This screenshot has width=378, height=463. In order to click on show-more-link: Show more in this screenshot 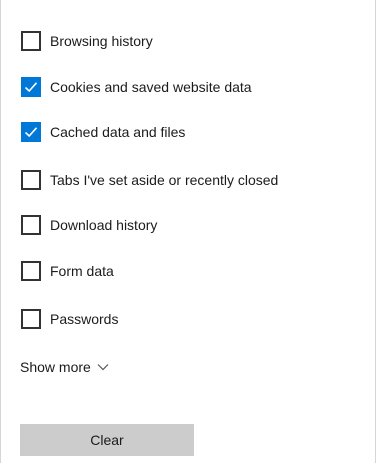, I will do `click(64, 367)`.